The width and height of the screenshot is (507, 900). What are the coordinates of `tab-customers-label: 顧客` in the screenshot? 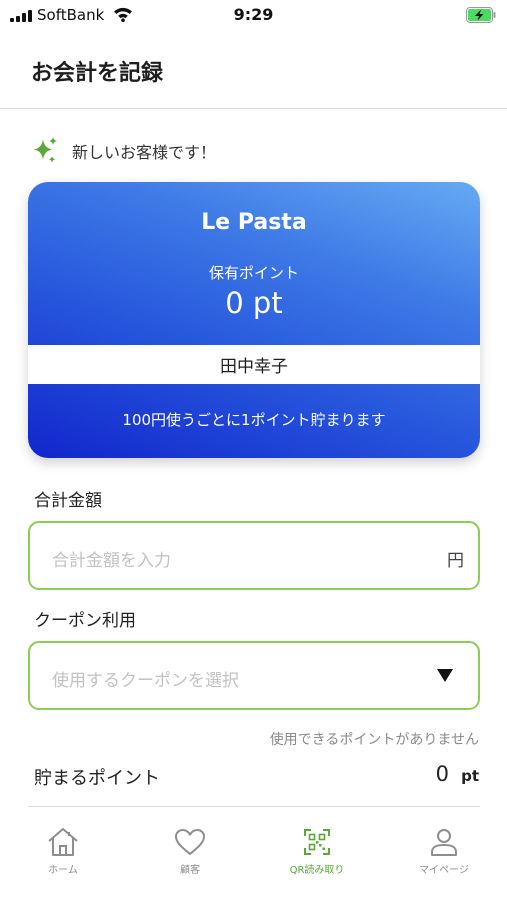 It's located at (190, 870).